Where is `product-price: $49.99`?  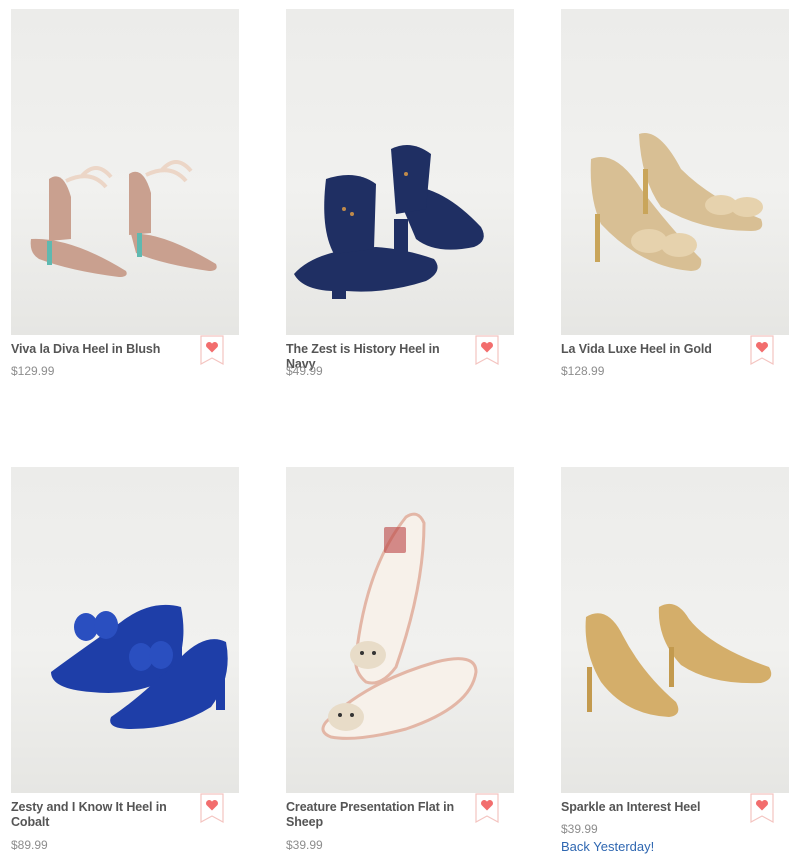 product-price: $49.99 is located at coordinates (304, 371).